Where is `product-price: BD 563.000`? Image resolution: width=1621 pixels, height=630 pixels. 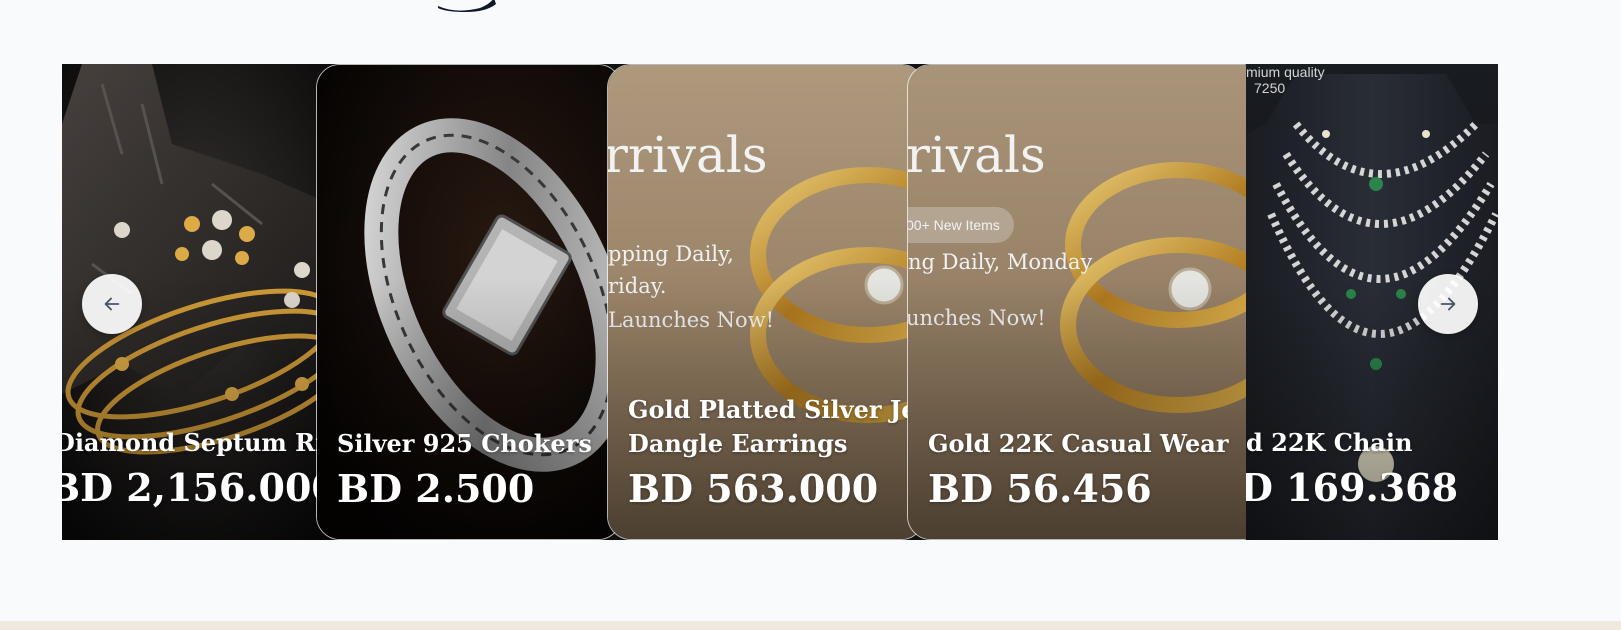
product-price: BD 563.000 is located at coordinates (753, 488).